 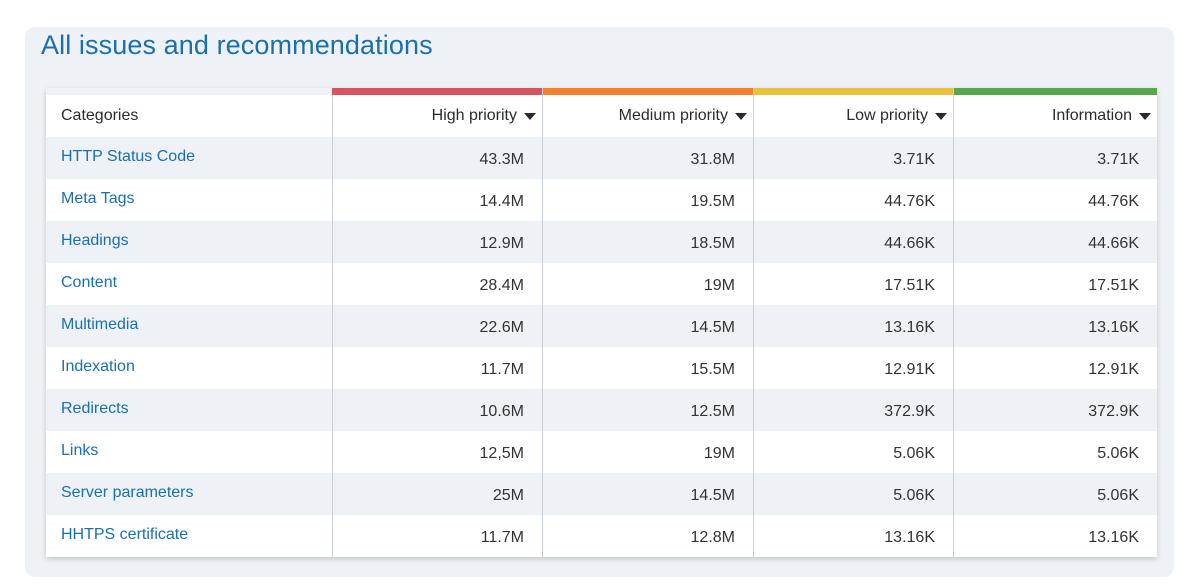 I want to click on information-value: 3.71K, so click(x=1118, y=159).